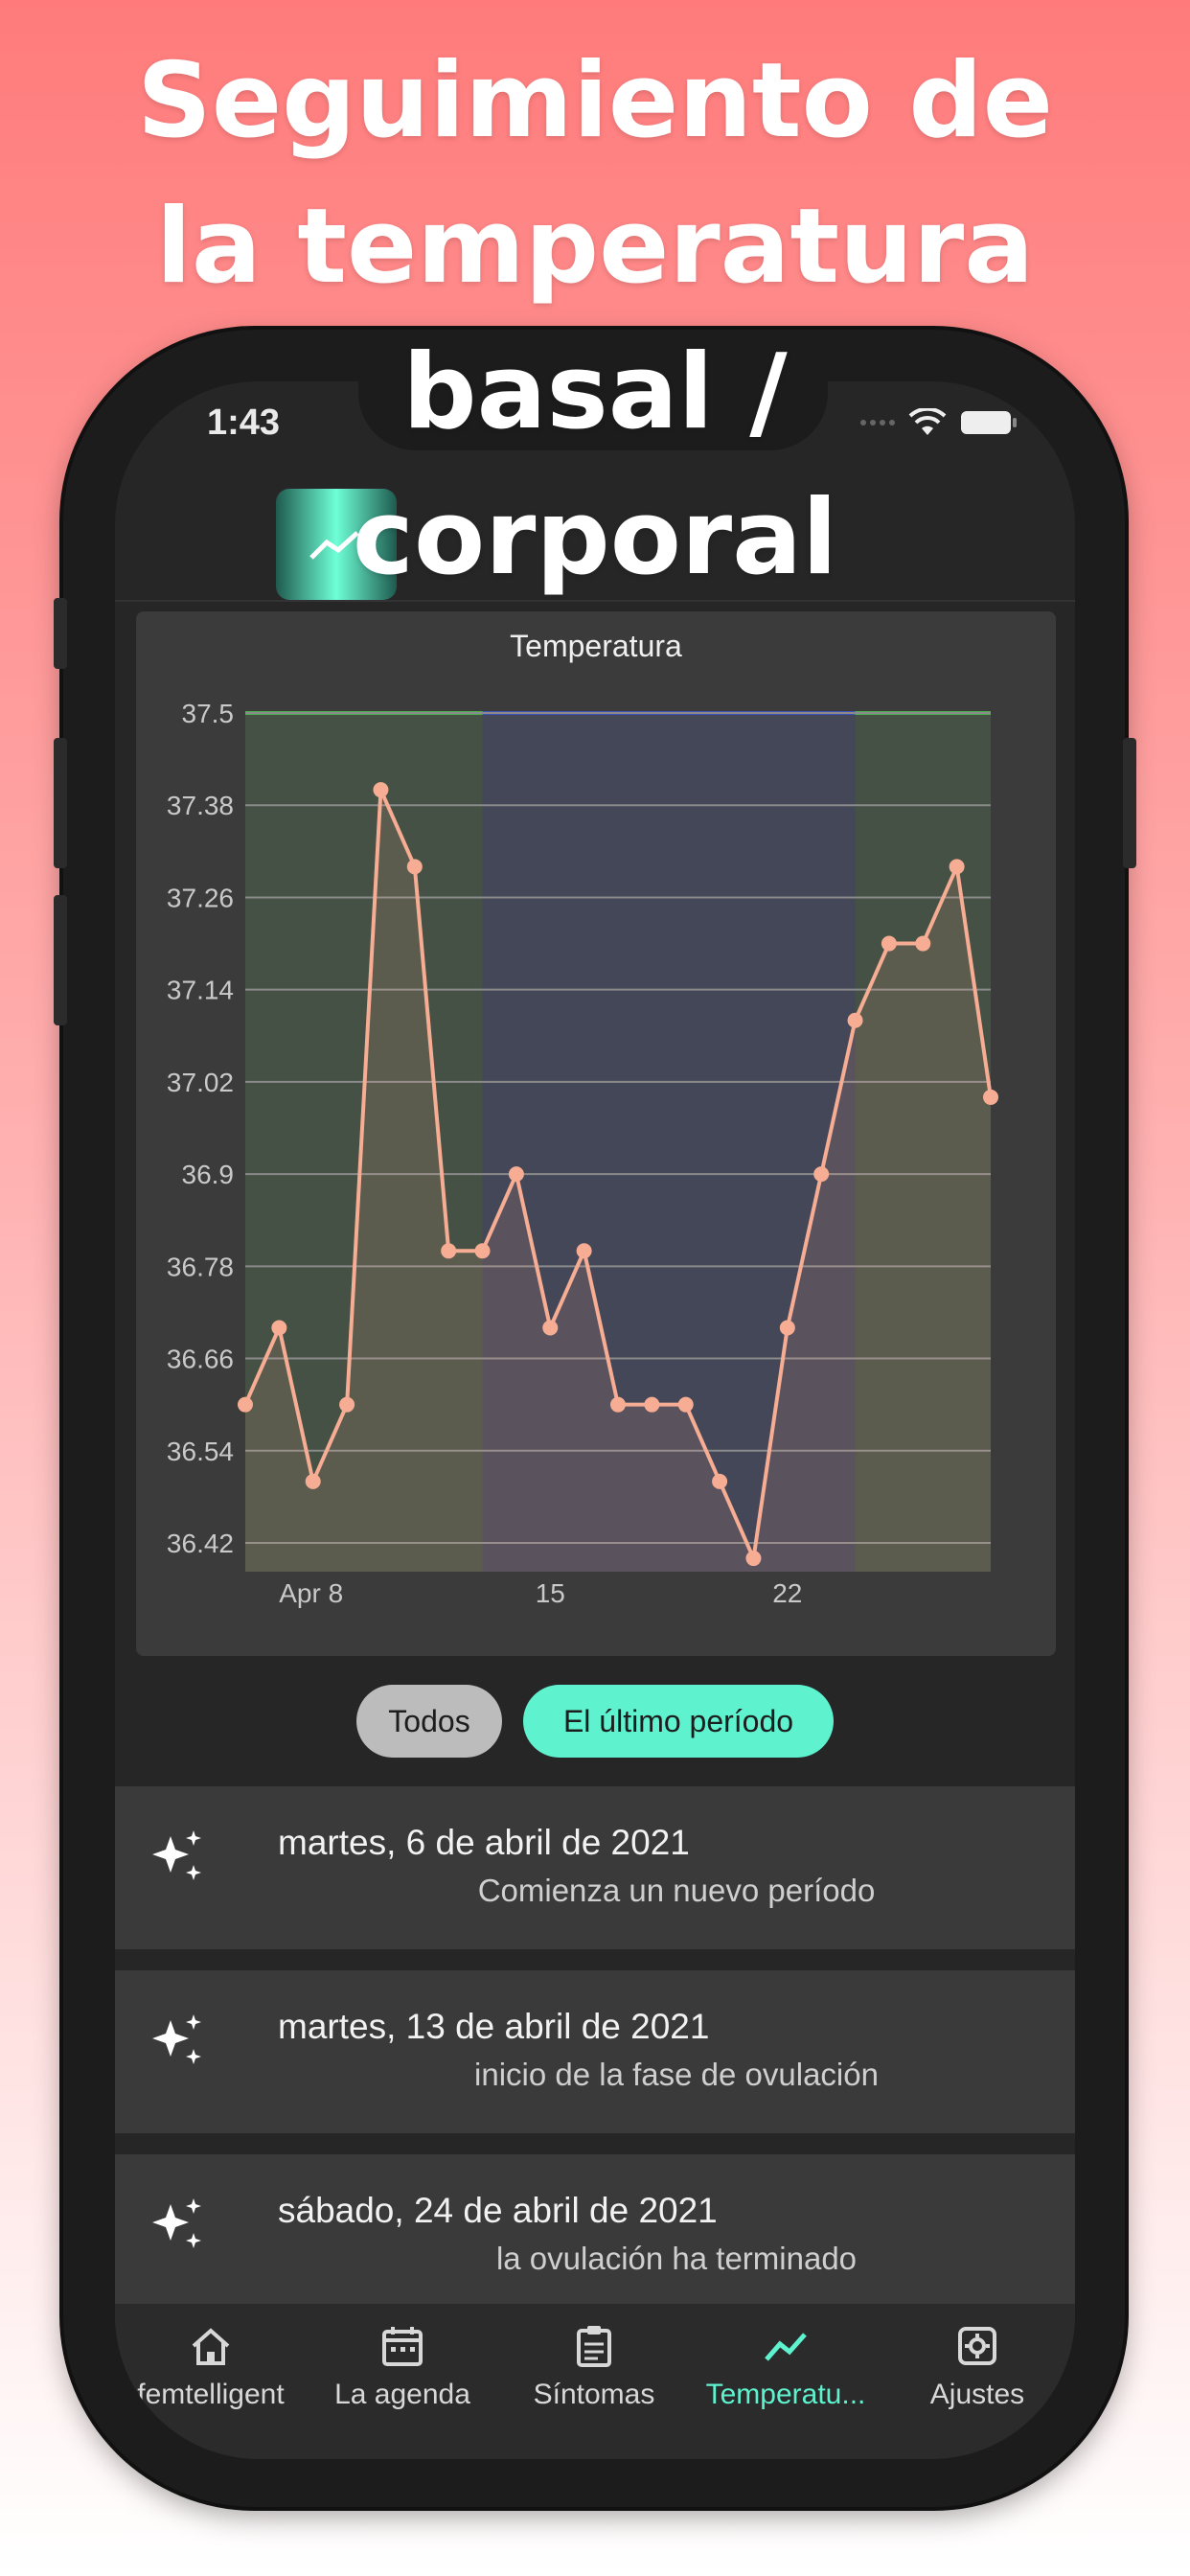  What do you see at coordinates (595, 101) in the screenshot?
I see `headline-line-1: Seguimiento de` at bounding box center [595, 101].